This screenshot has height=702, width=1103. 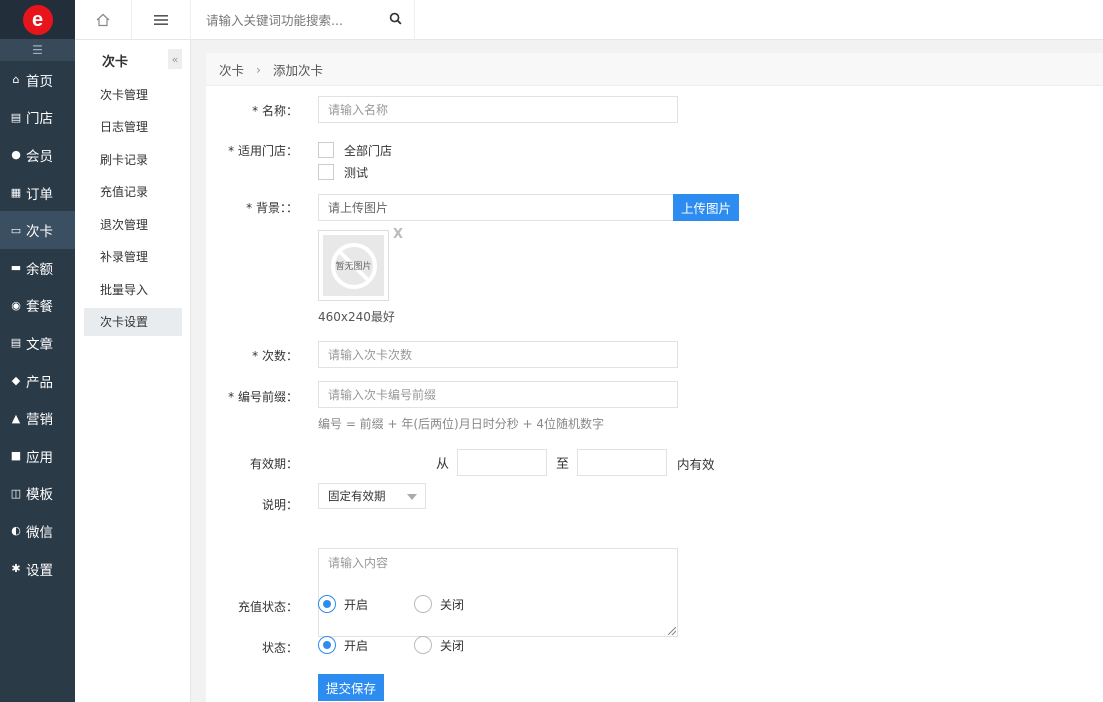 I want to click on desc-label: 说明：, so click(x=279, y=505).